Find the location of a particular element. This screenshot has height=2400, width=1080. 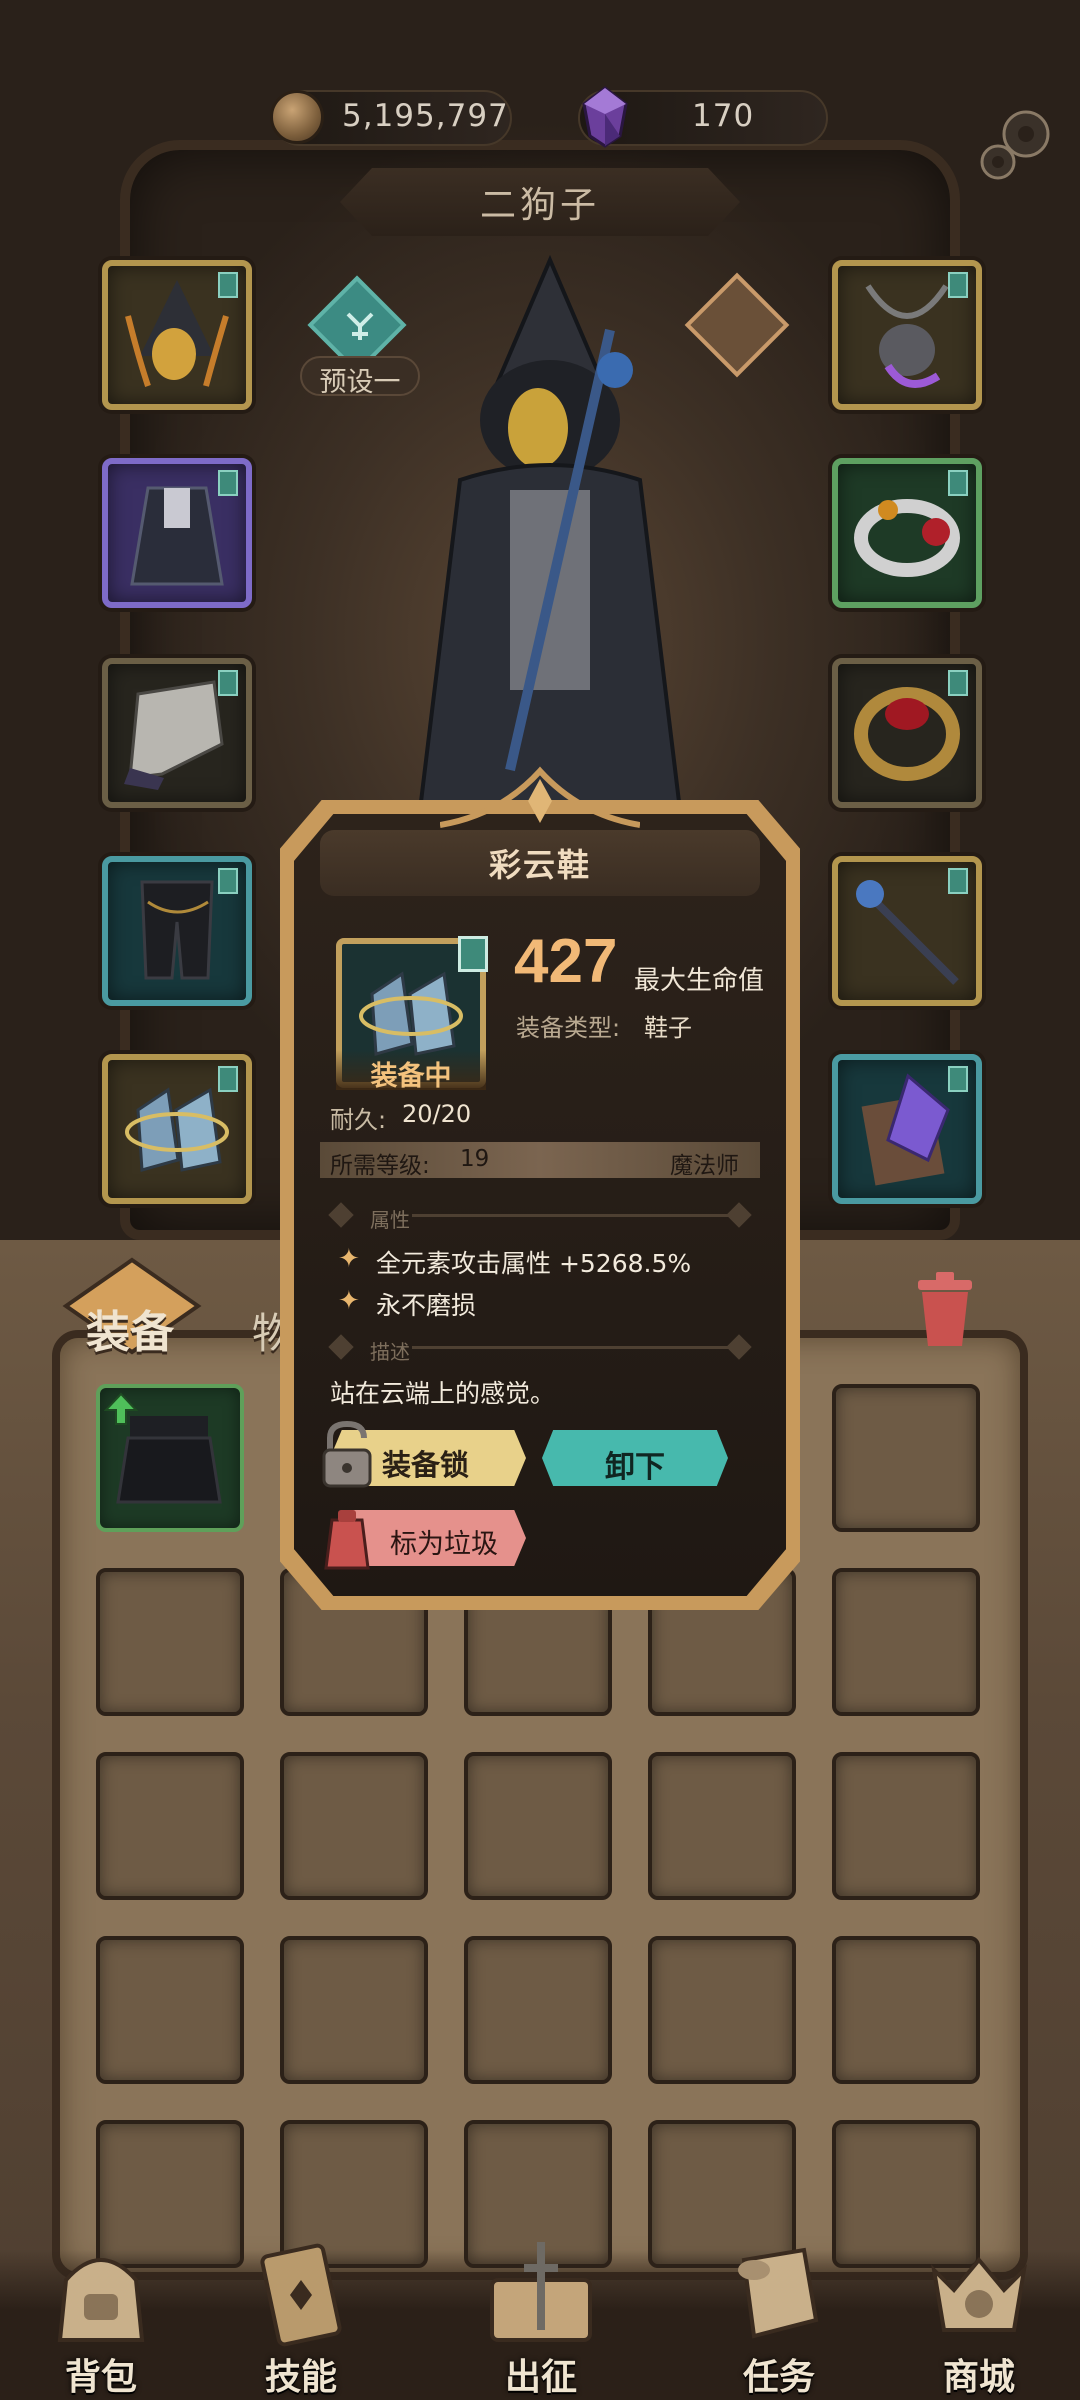

equip-slot-arms is located at coordinates (177, 733).